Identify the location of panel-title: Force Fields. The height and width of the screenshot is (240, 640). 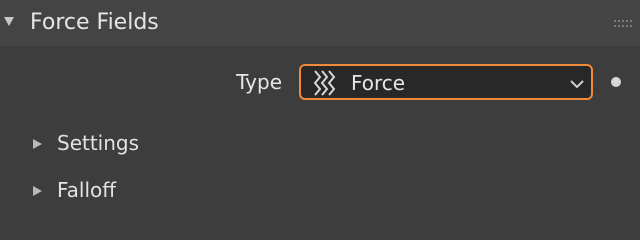
(94, 22).